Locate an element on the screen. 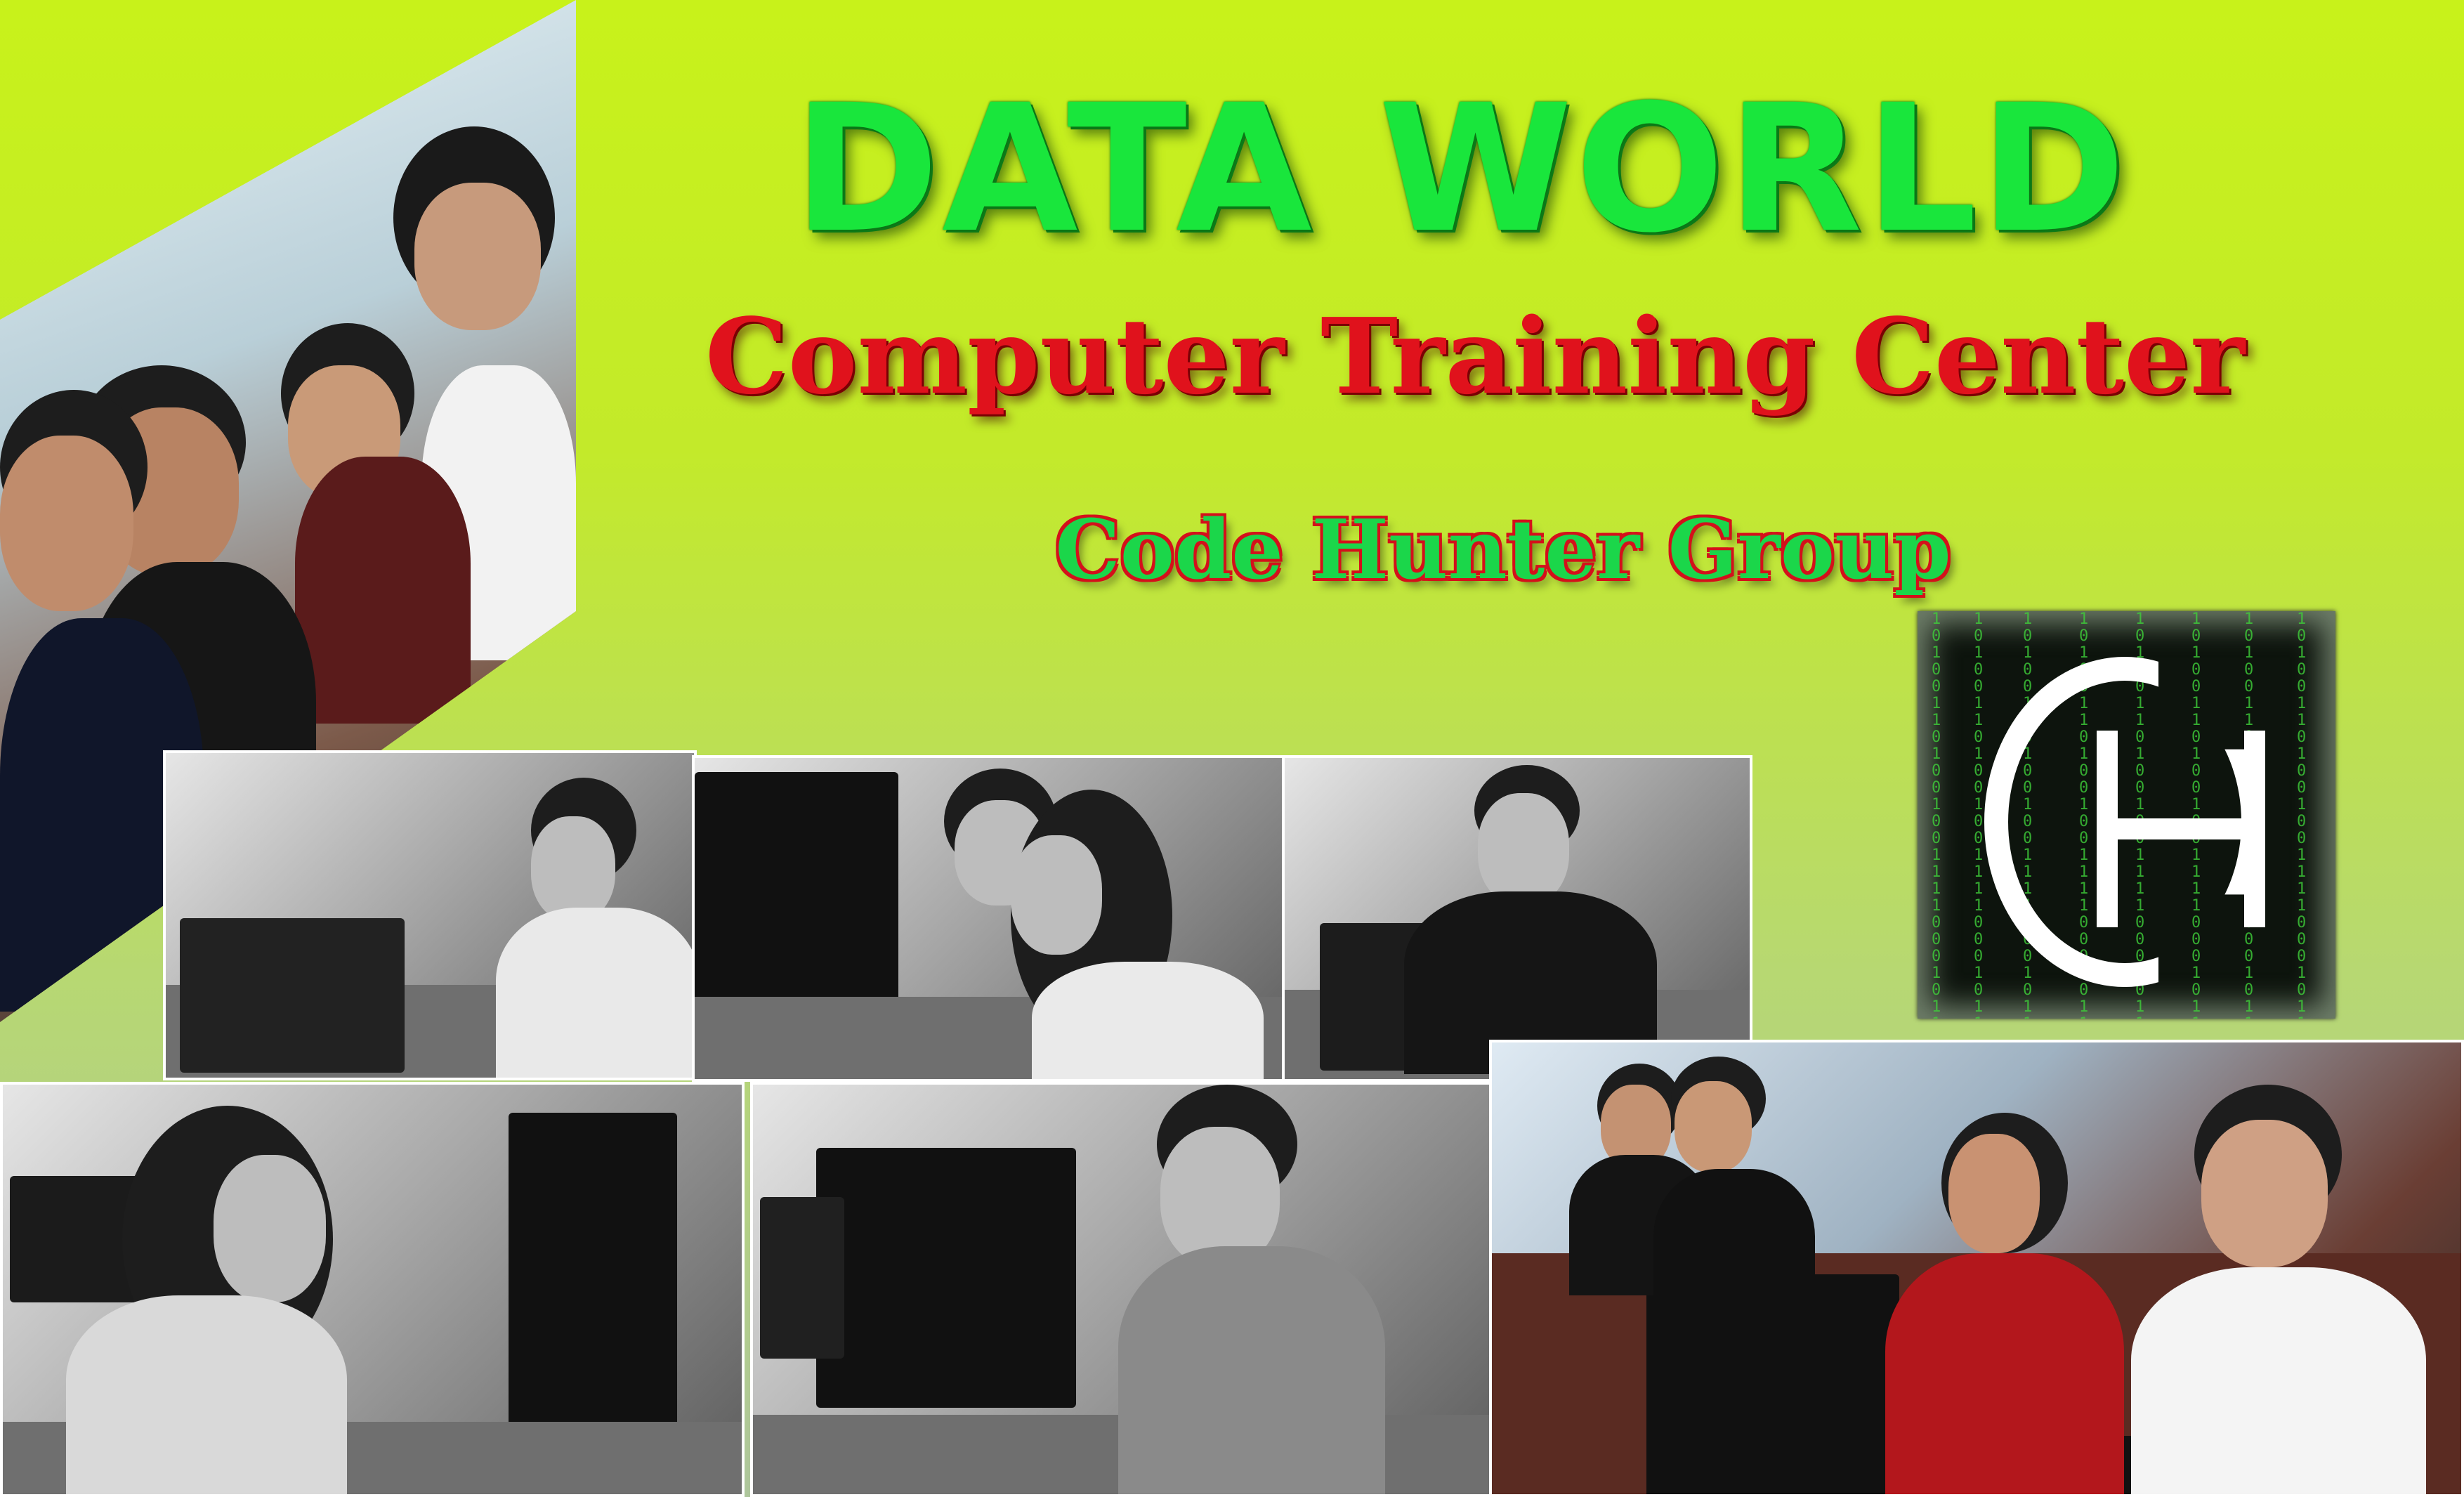 Image resolution: width=2464 pixels, height=1497 pixels. banner-subtitle: Computer Training Center is located at coordinates (1475, 356).